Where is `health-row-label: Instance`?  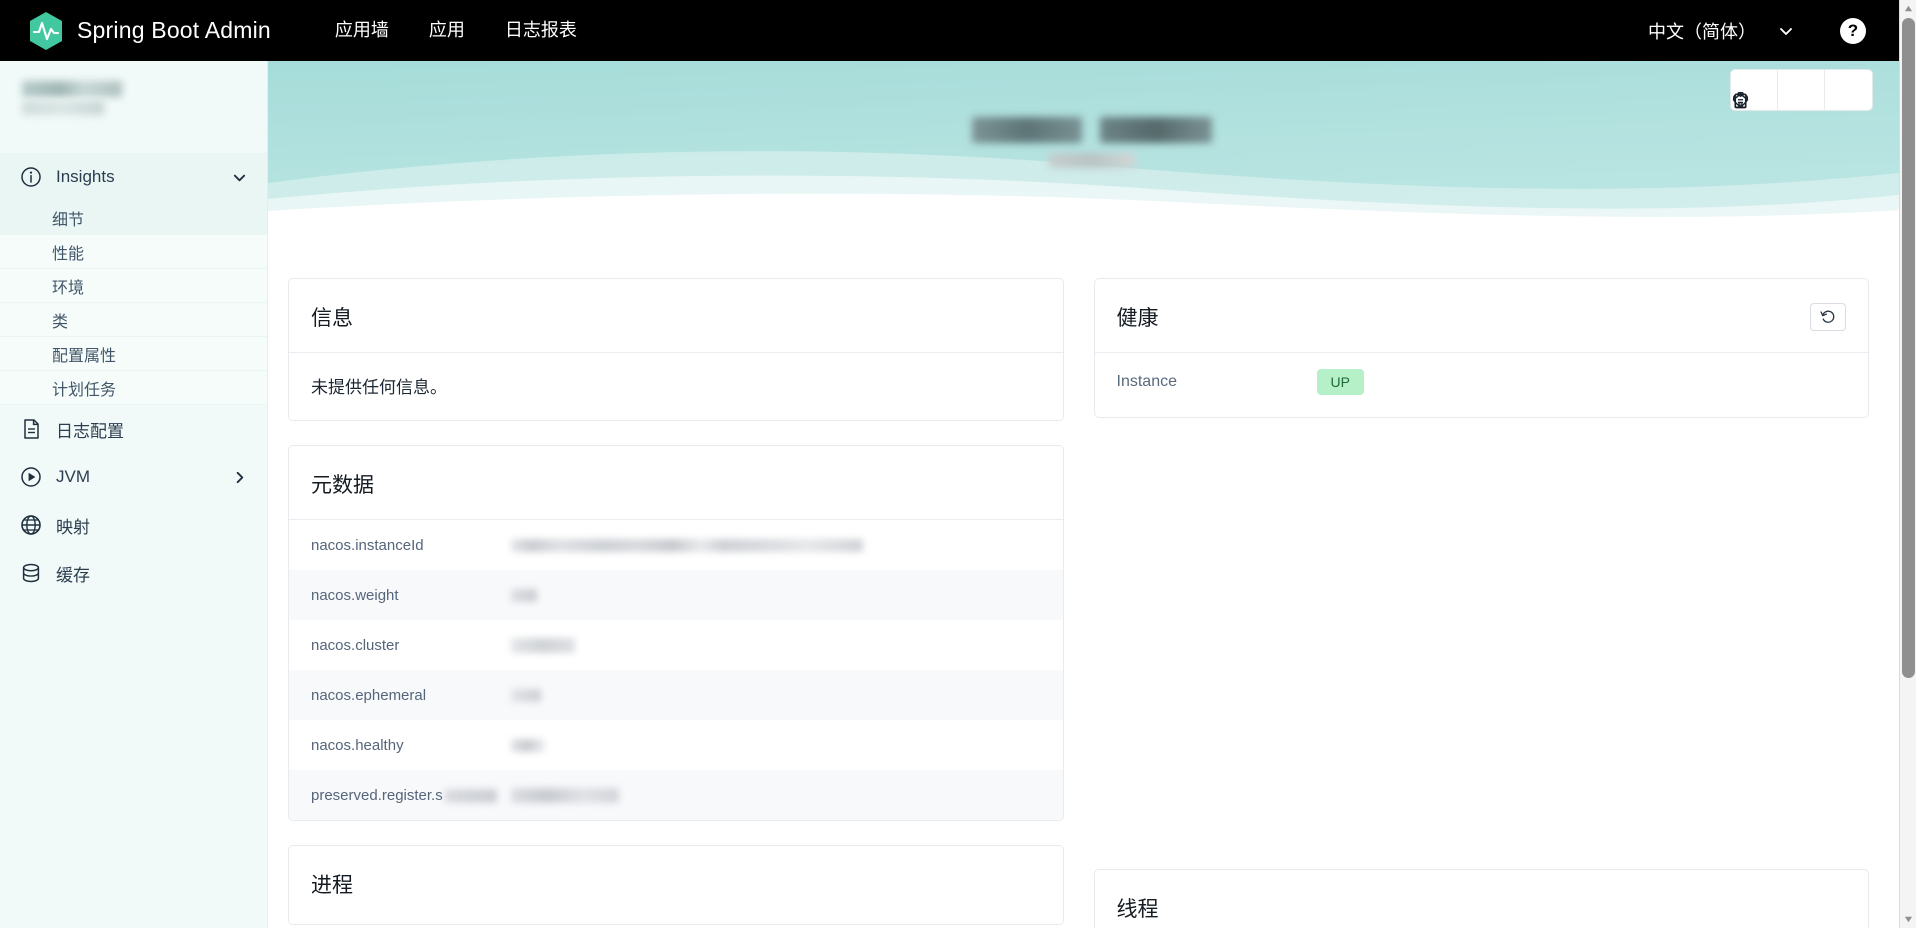
health-row-label: Instance is located at coordinates (1146, 381).